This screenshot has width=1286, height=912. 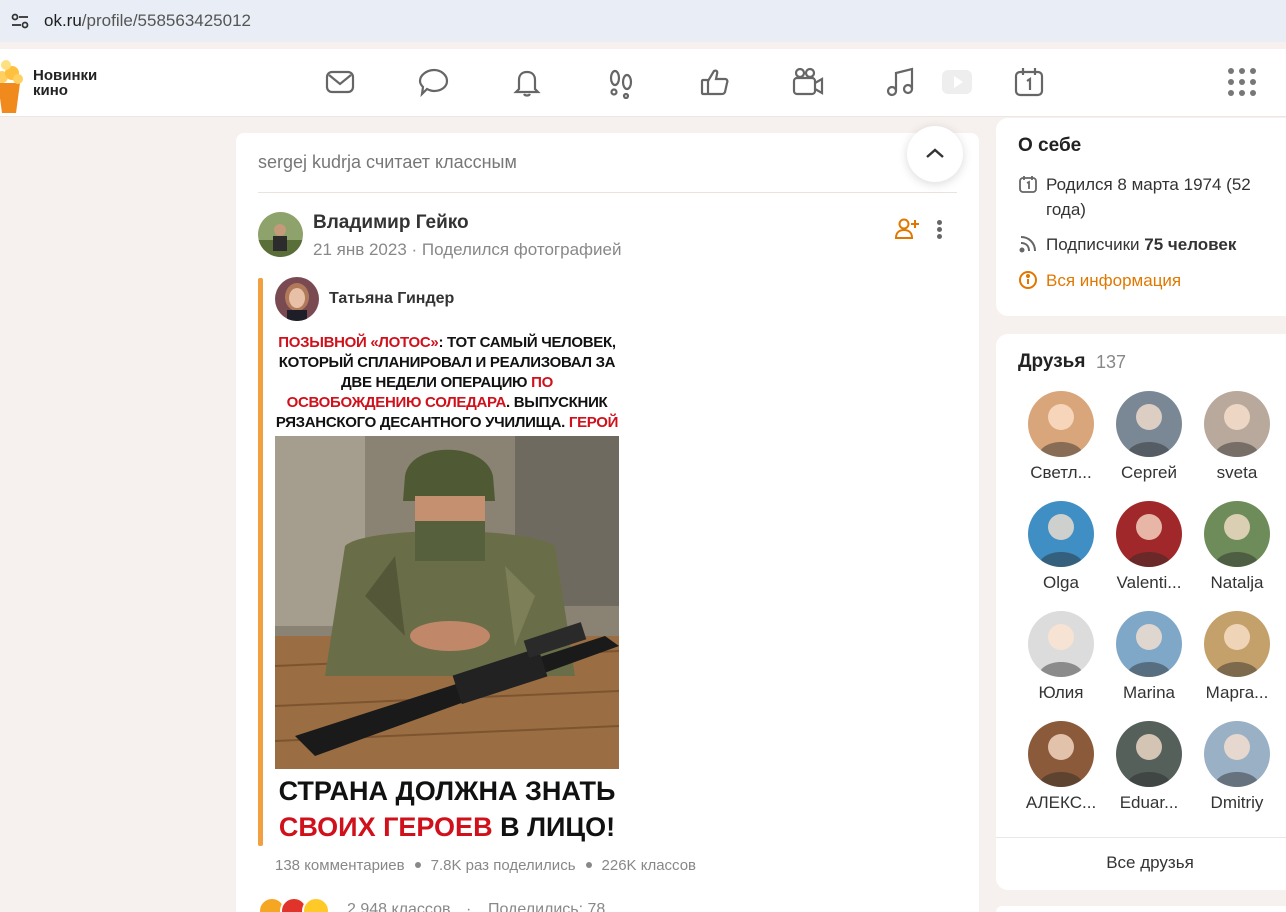 What do you see at coordinates (503, 865) in the screenshot?
I see `shares-count: 7.8K раз поделились` at bounding box center [503, 865].